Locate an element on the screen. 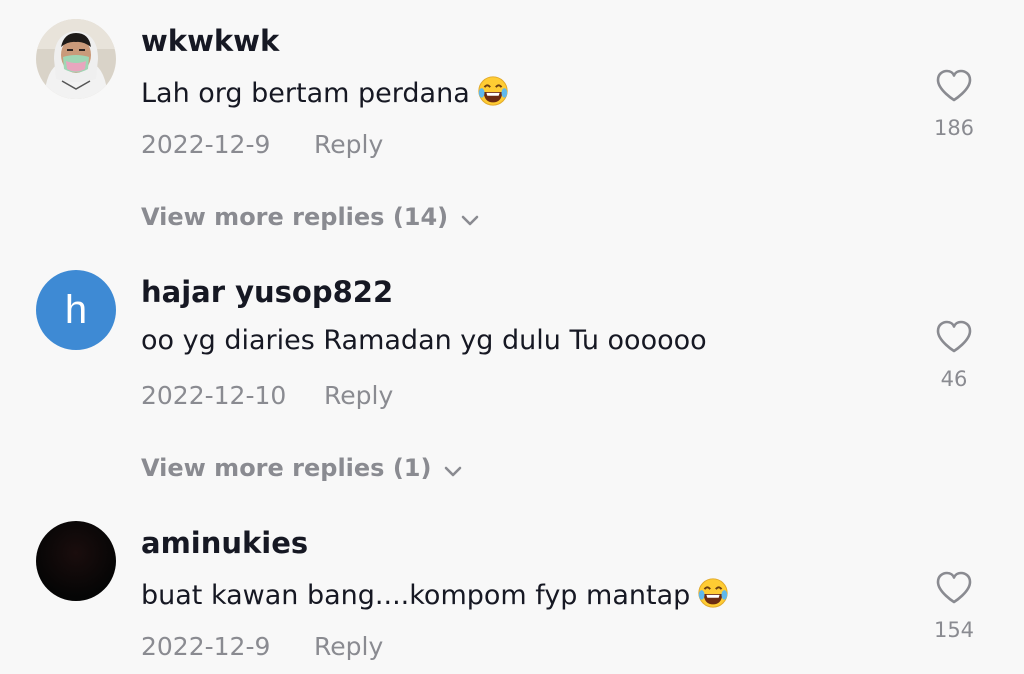 The image size is (1024, 674). avatar-photo is located at coordinates (76, 59).